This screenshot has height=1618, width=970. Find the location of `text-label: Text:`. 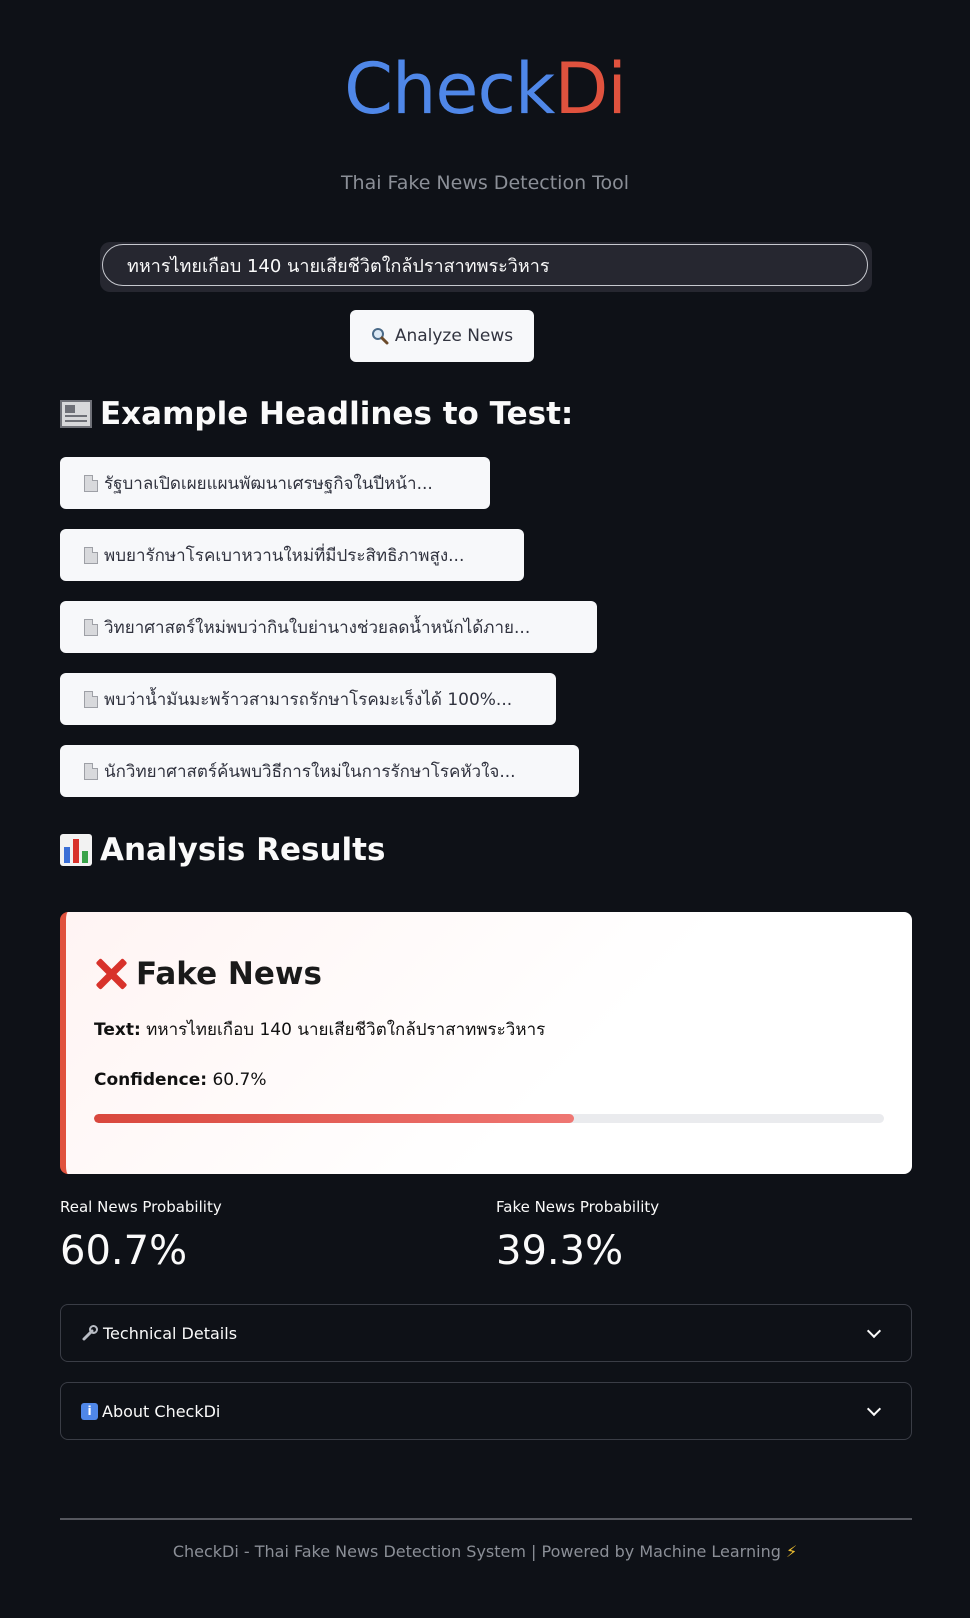

text-label: Text: is located at coordinates (117, 1030).